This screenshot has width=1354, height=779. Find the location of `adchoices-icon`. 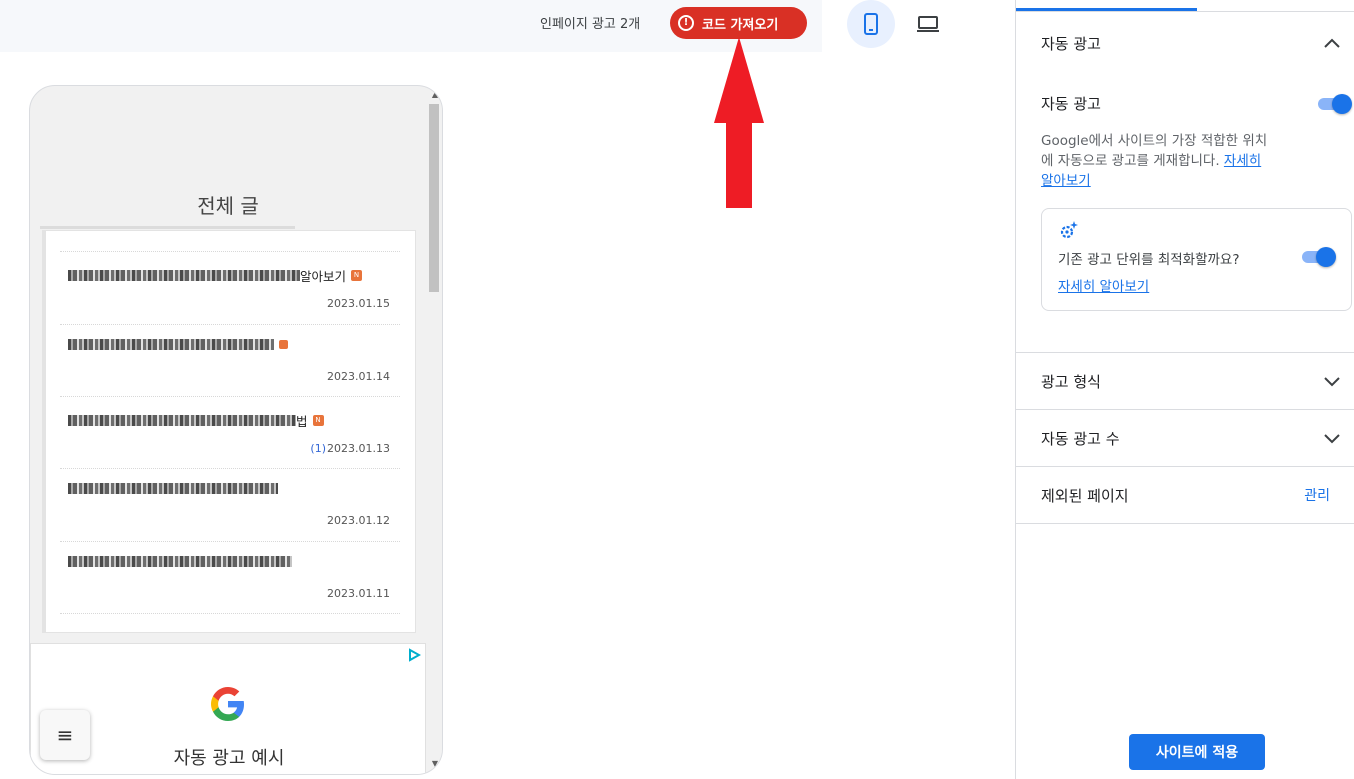

adchoices-icon is located at coordinates (414, 655).